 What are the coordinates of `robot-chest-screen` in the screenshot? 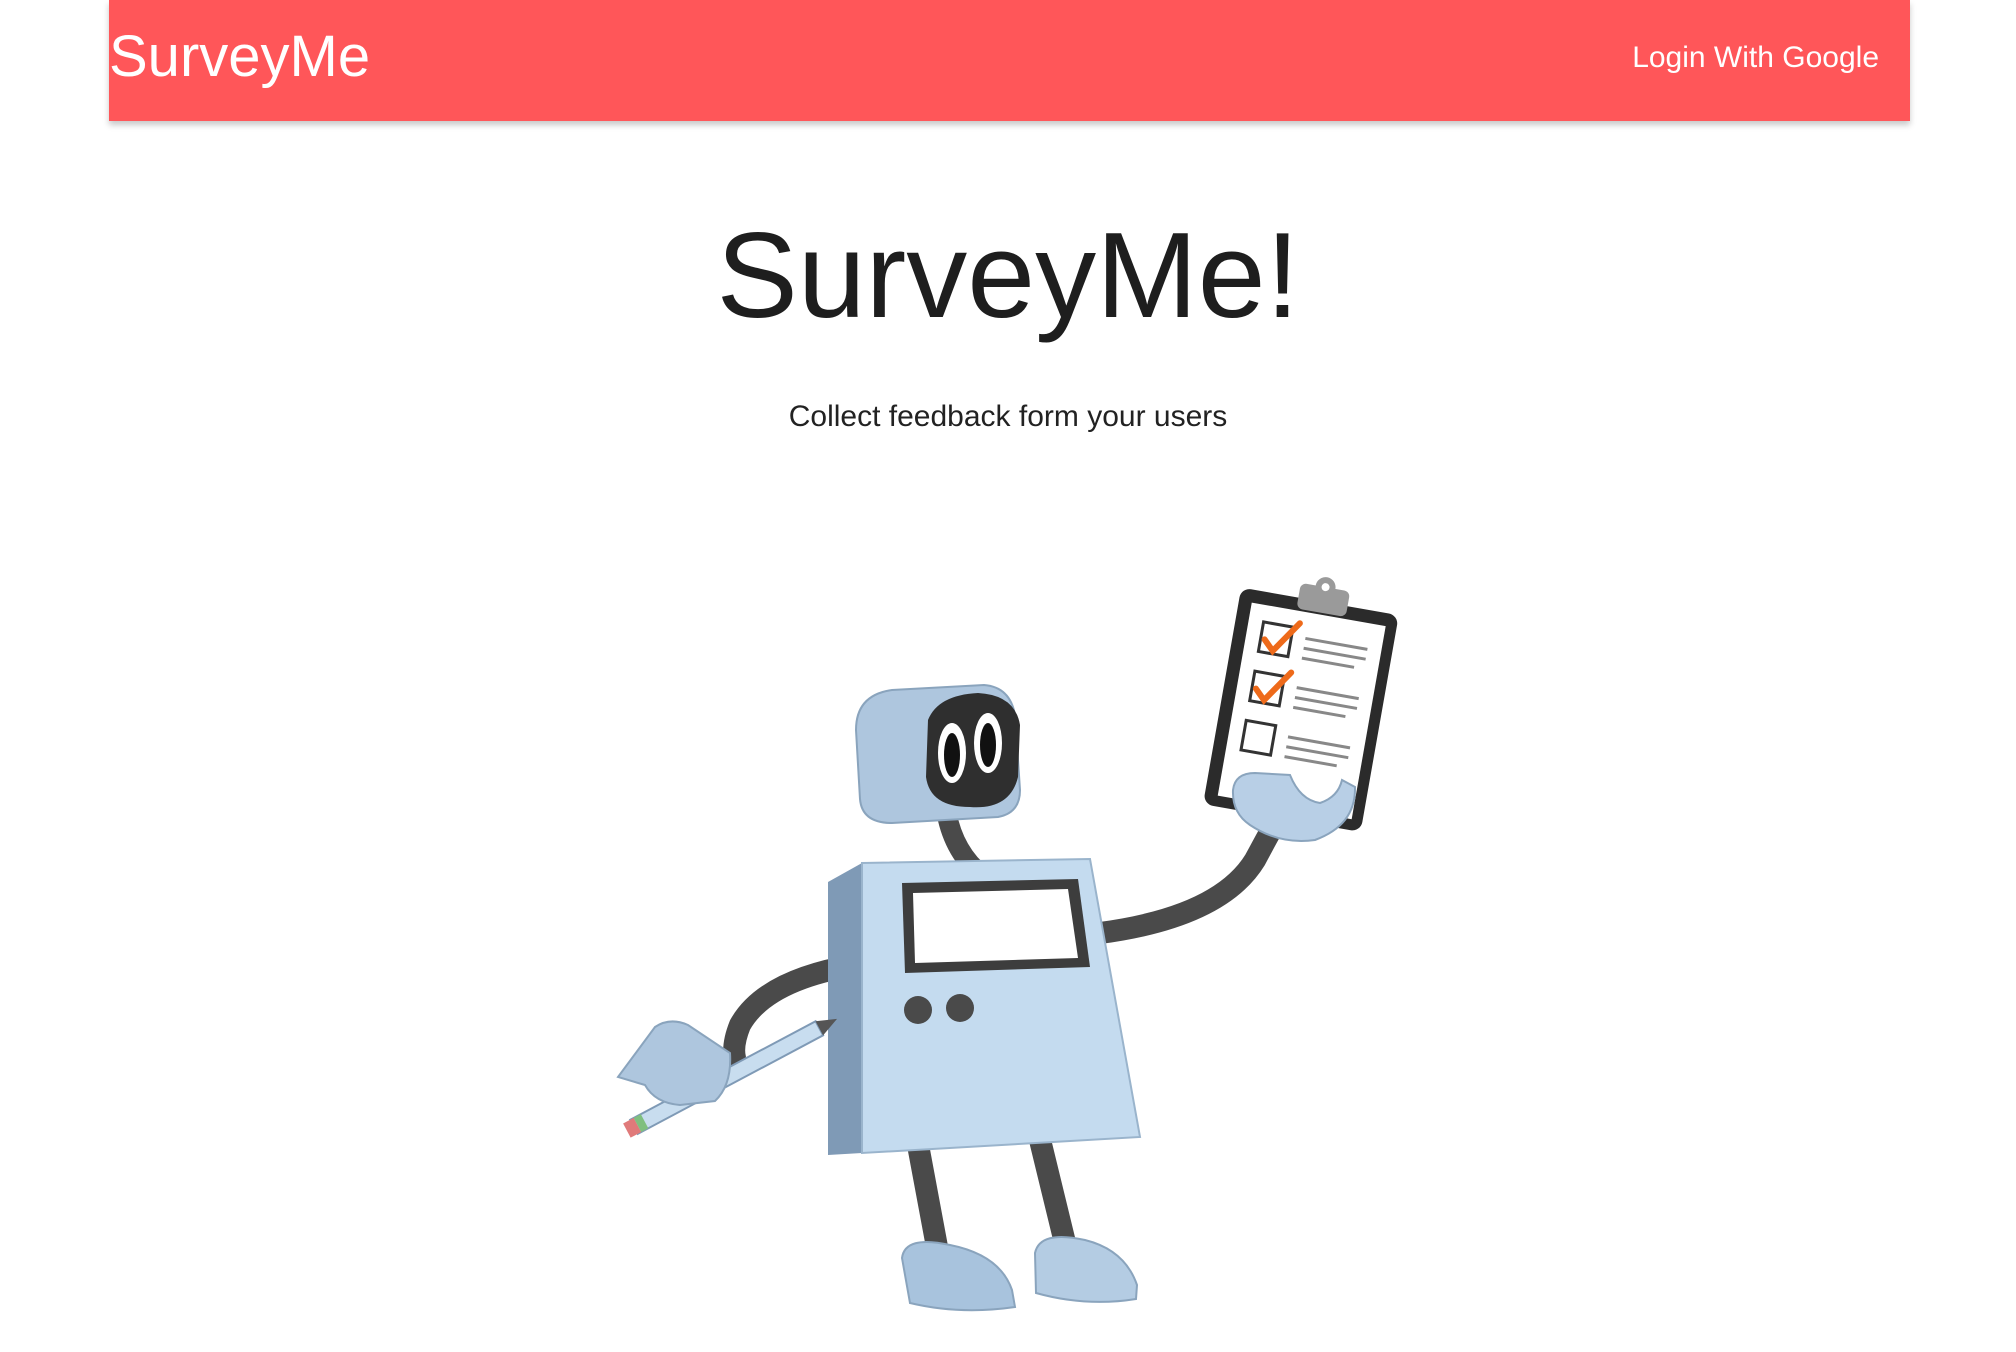 It's located at (995, 926).